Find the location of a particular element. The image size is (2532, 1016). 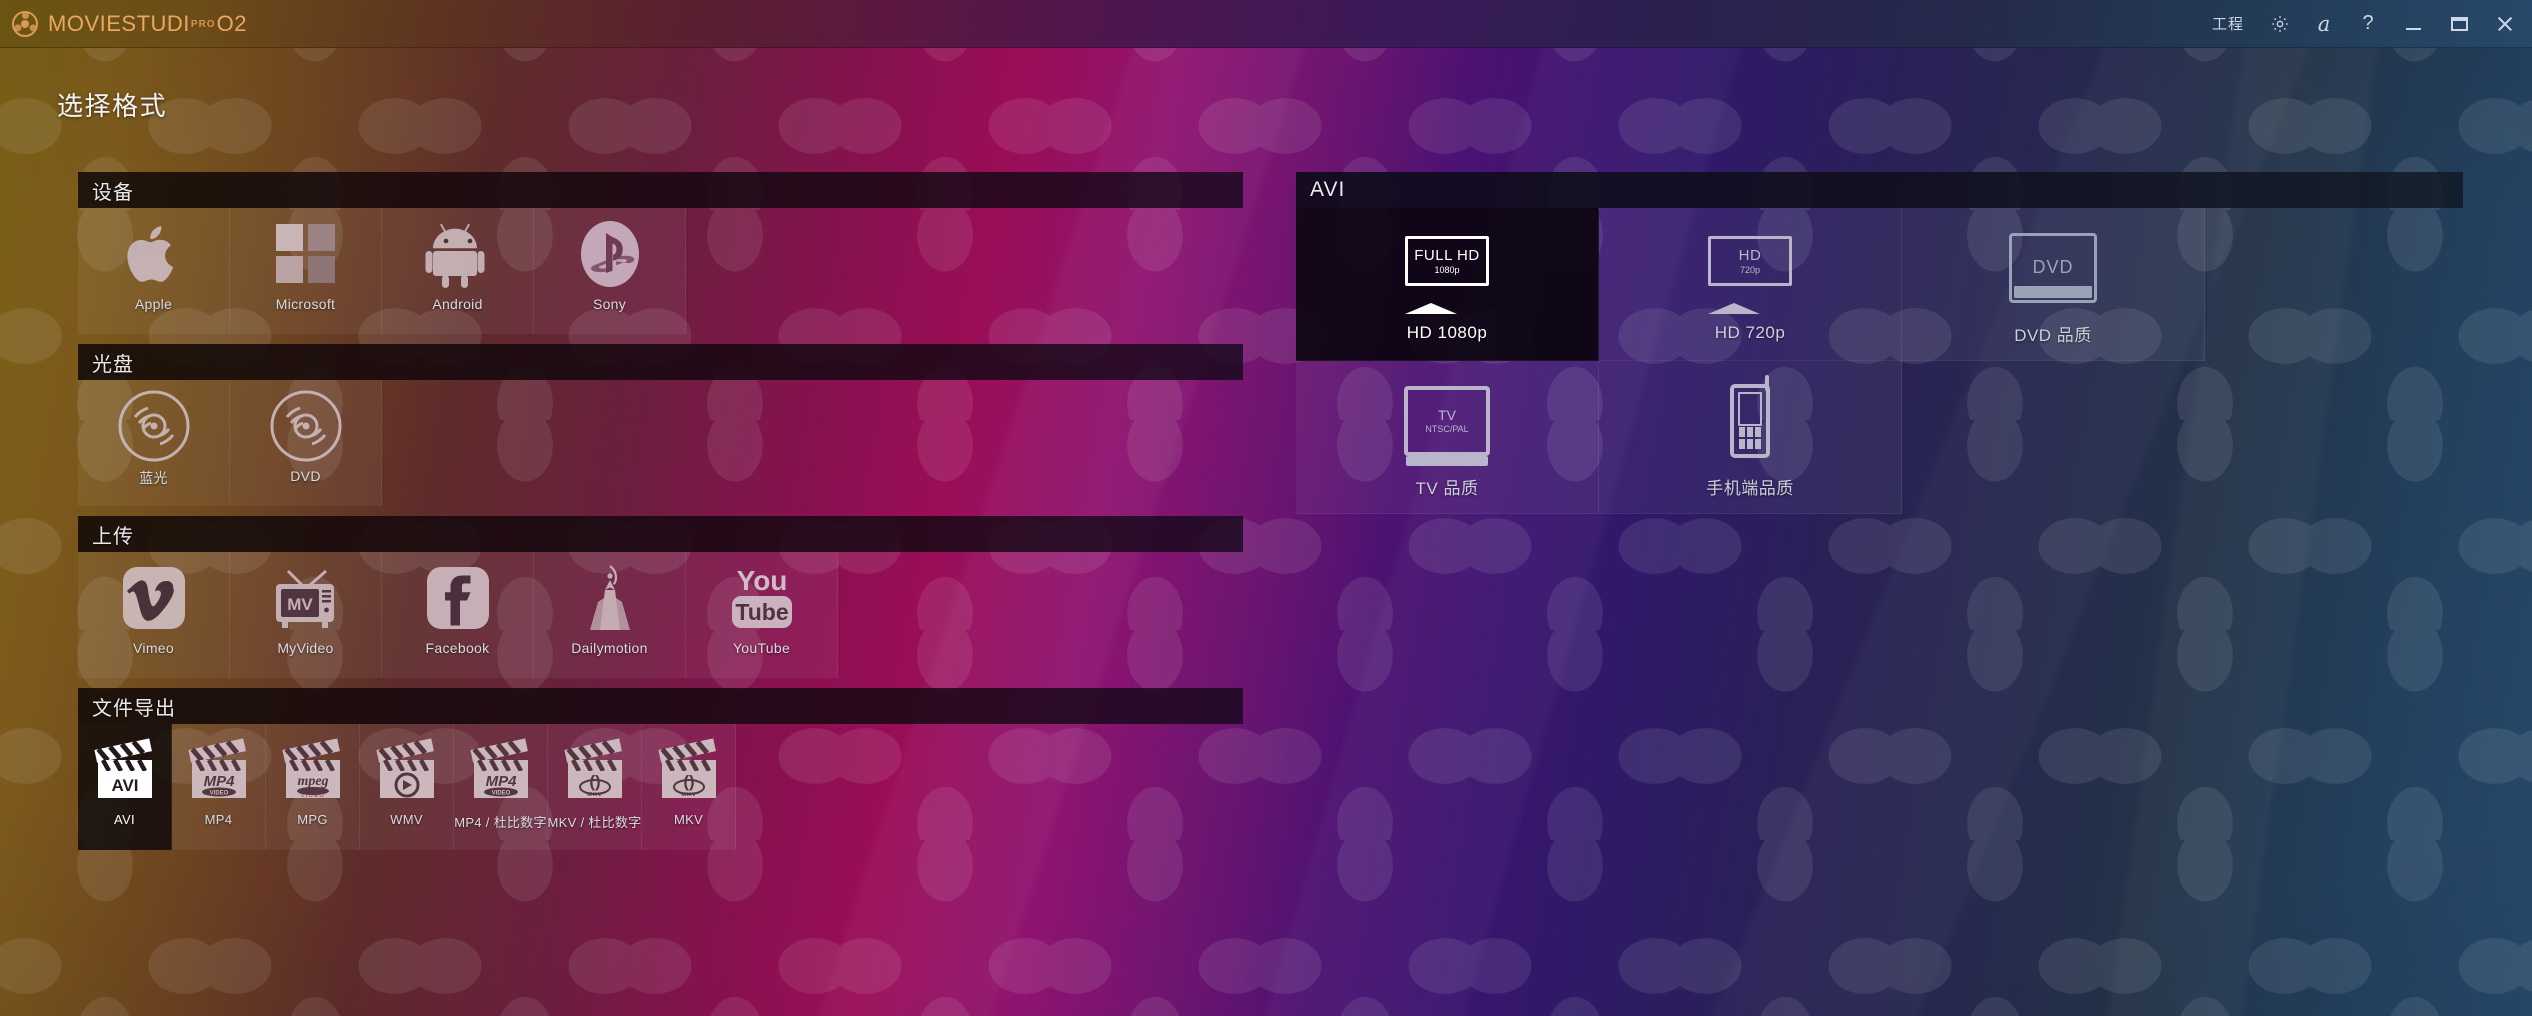

clapperboard-mkv-icon: () MKV is located at coordinates (595, 770).